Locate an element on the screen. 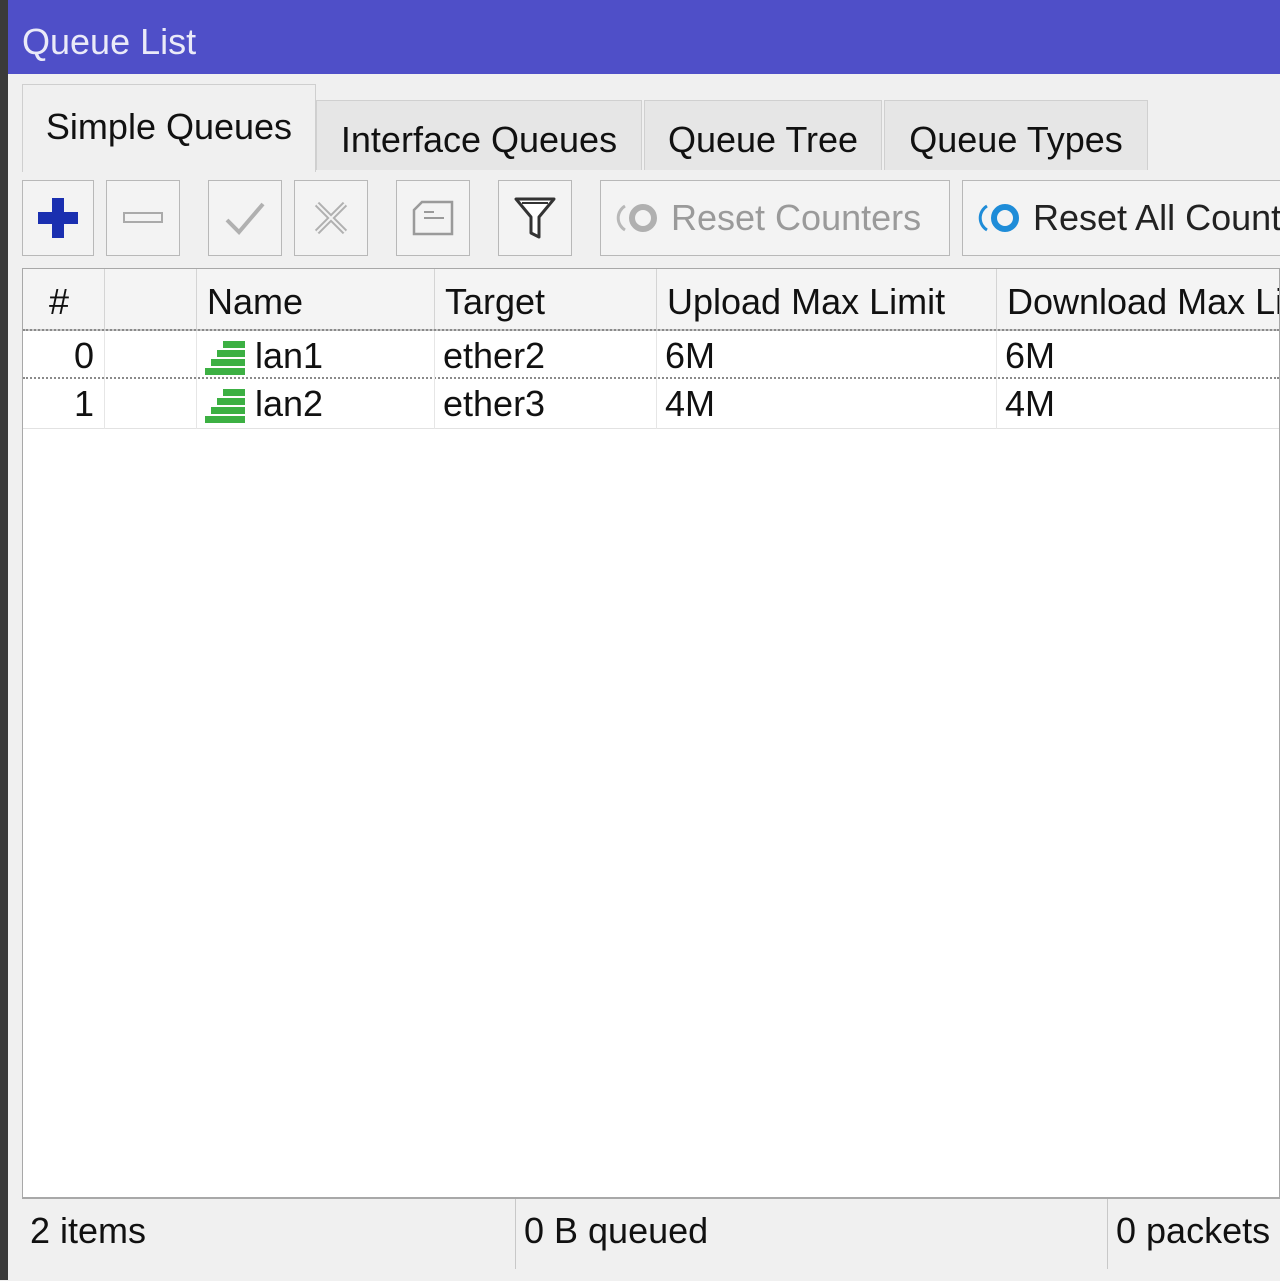  column-name: Name is located at coordinates (316, 299).